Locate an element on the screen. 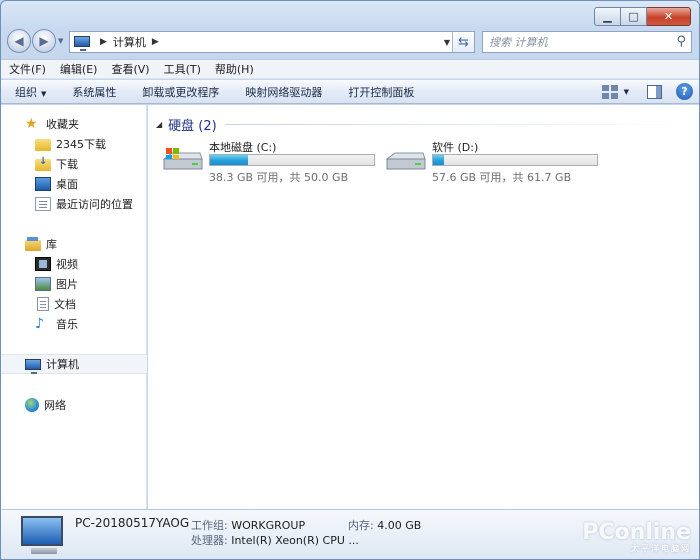 This screenshot has height=560, width=700. drive-name: 本地磁盘 (C:) is located at coordinates (243, 147).